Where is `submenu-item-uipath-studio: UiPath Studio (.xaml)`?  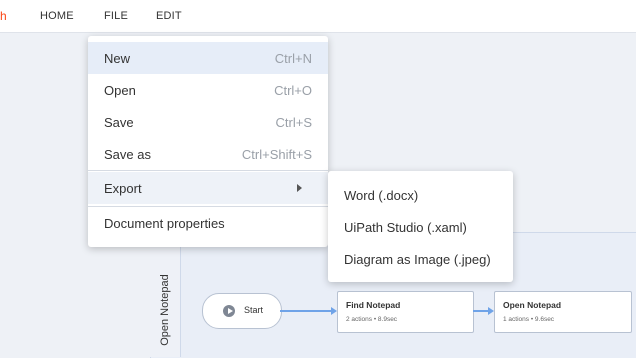
submenu-item-uipath-studio: UiPath Studio (.xaml) is located at coordinates (420, 227).